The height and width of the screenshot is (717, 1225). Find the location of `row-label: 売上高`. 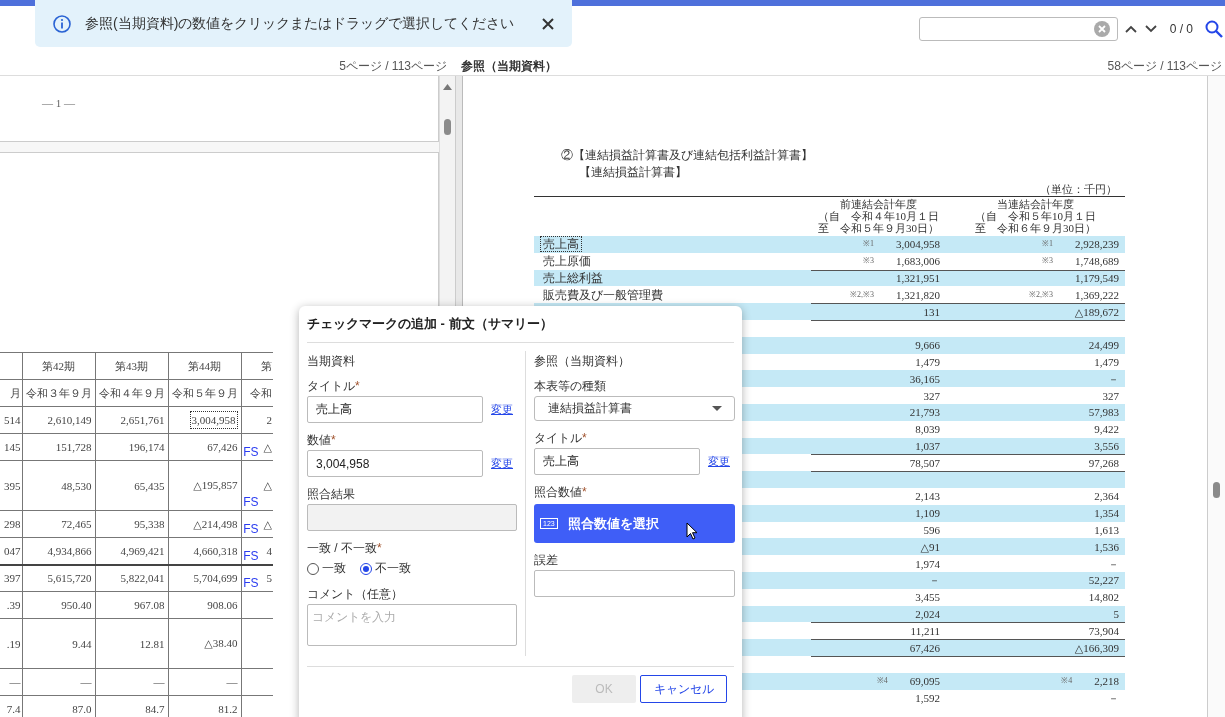

row-label: 売上高 is located at coordinates (561, 244).